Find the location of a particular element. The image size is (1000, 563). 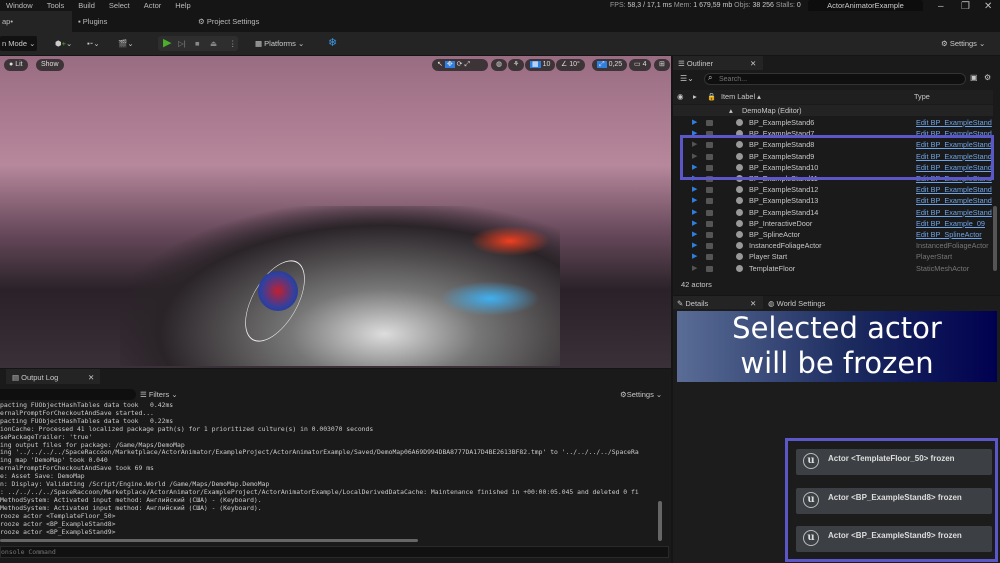

blueprint-icon: ▪⁃⌄ is located at coordinates (93, 43).